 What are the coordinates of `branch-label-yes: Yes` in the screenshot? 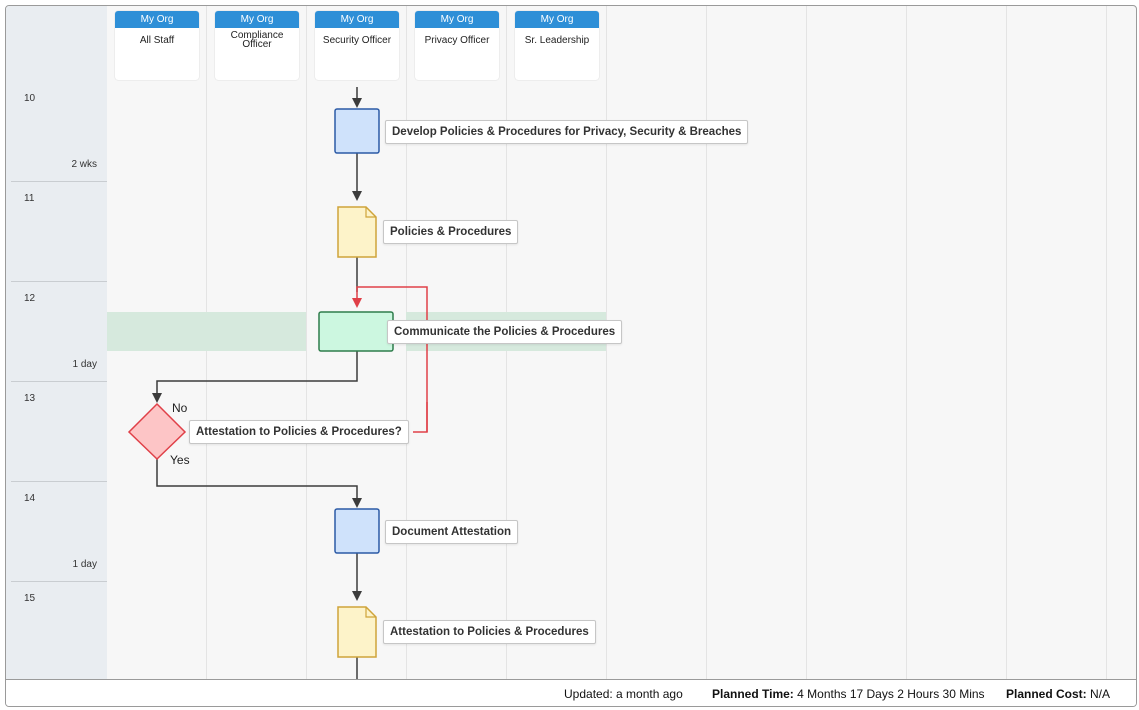 It's located at (180, 460).